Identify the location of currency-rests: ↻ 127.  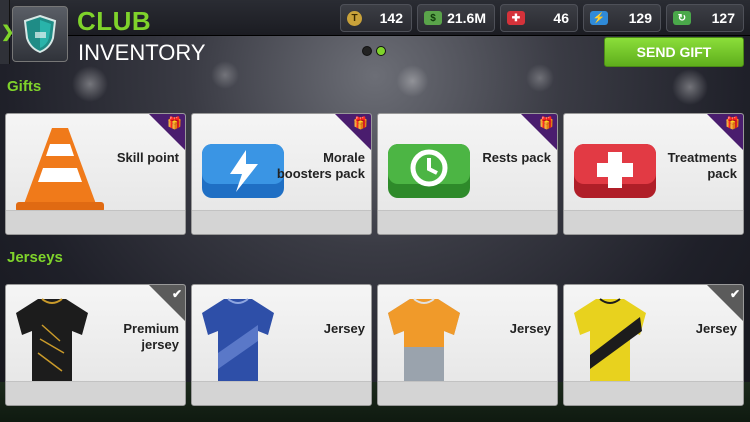
(705, 18).